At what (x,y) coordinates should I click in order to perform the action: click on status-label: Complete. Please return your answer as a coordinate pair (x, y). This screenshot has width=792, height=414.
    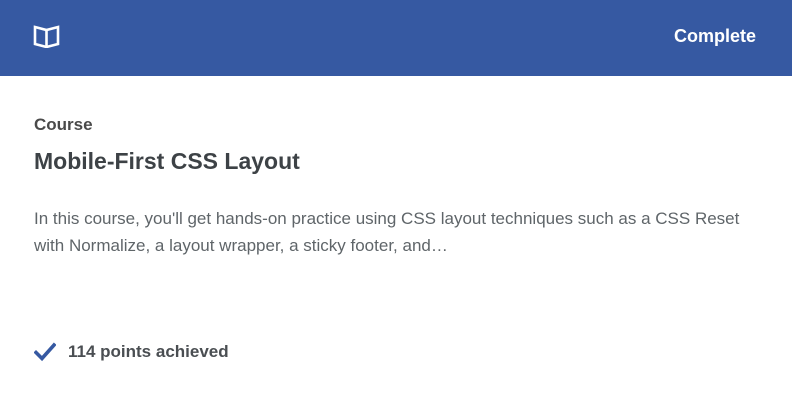
    Looking at the image, I should click on (714, 36).